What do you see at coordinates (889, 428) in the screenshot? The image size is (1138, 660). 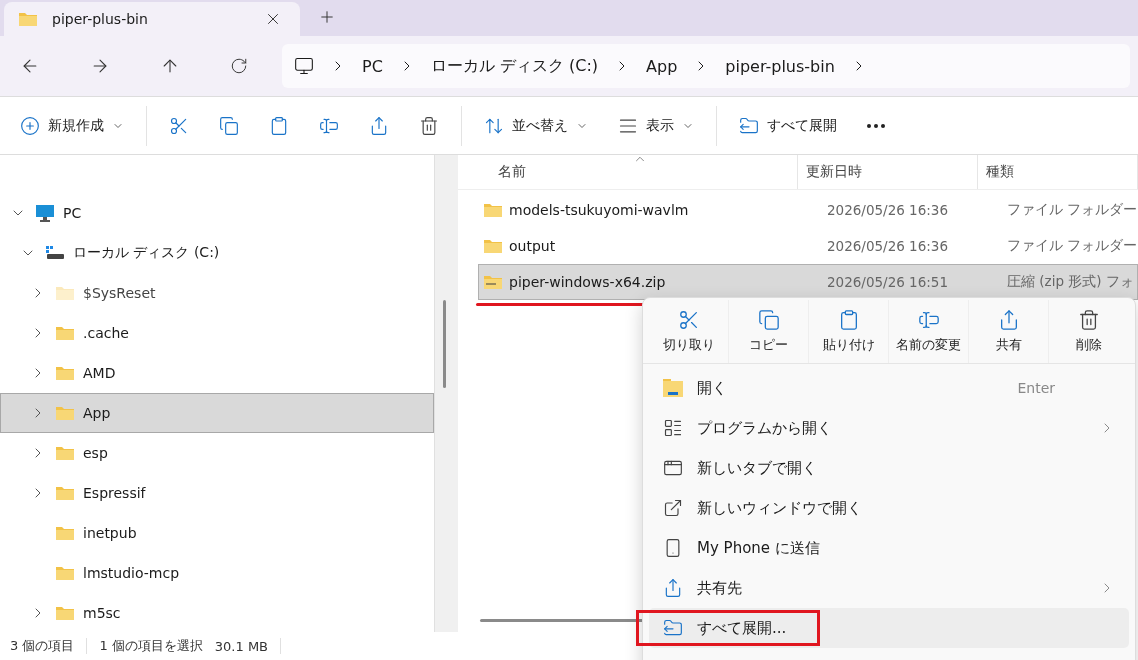 I see `menu-item: プログラムから開く` at bounding box center [889, 428].